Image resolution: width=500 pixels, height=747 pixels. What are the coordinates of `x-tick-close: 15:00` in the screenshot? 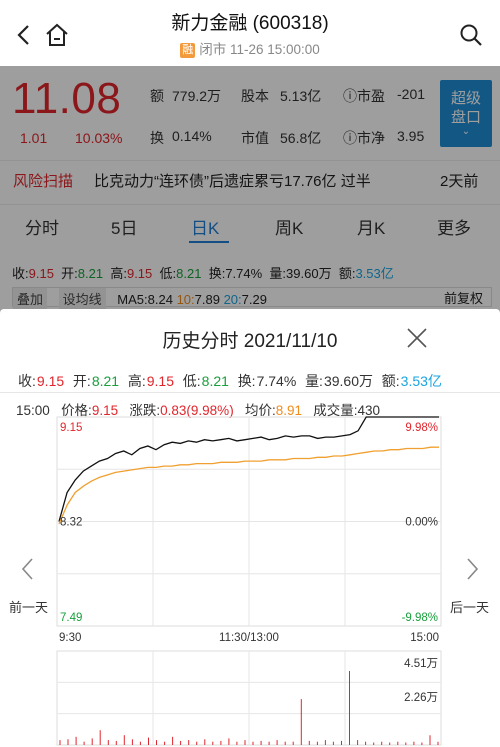 It's located at (424, 638).